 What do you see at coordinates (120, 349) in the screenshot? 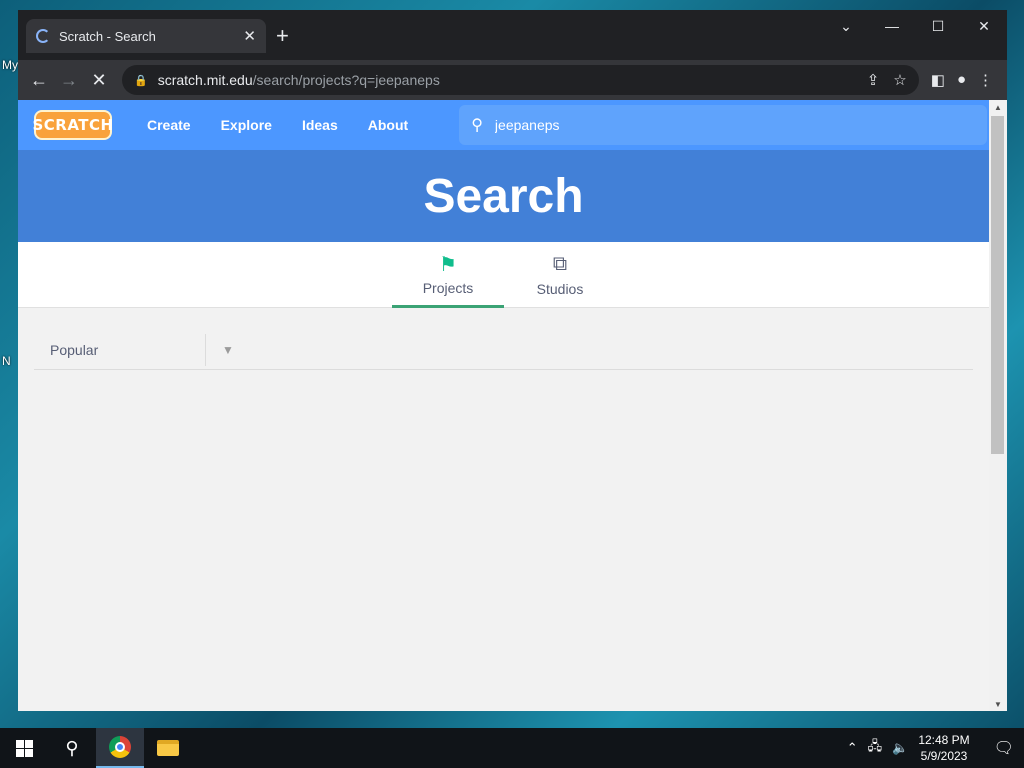
I see `sort-select: Popular` at bounding box center [120, 349].